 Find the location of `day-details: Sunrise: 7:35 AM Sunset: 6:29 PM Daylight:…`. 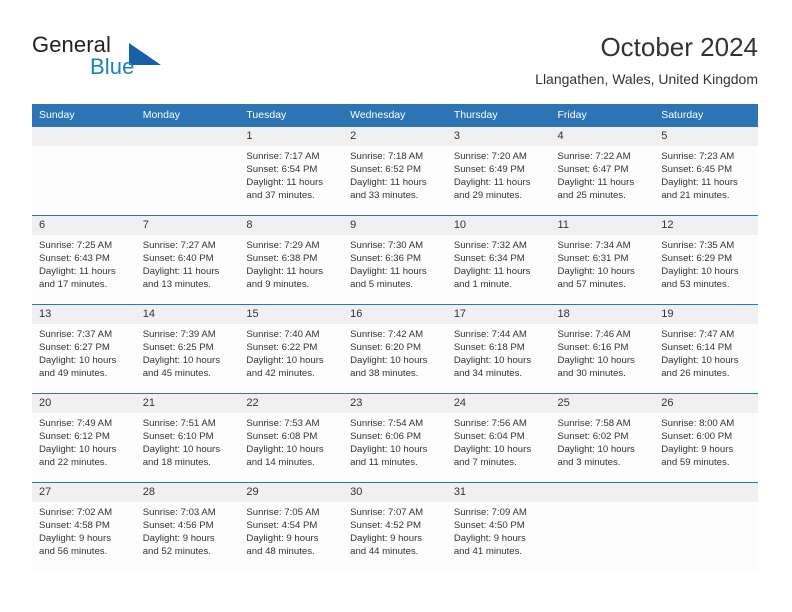

day-details: Sunrise: 7:35 AM Sunset: 6:29 PM Daylight:… is located at coordinates (706, 263).